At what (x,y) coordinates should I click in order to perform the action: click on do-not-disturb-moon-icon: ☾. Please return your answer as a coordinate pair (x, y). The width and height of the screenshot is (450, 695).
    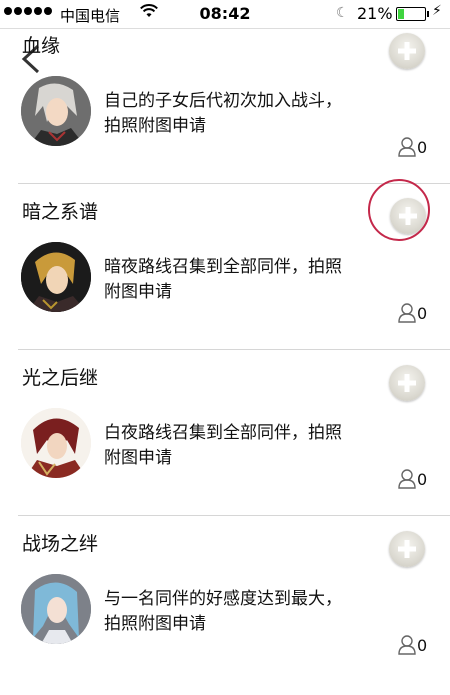
    Looking at the image, I should click on (342, 13).